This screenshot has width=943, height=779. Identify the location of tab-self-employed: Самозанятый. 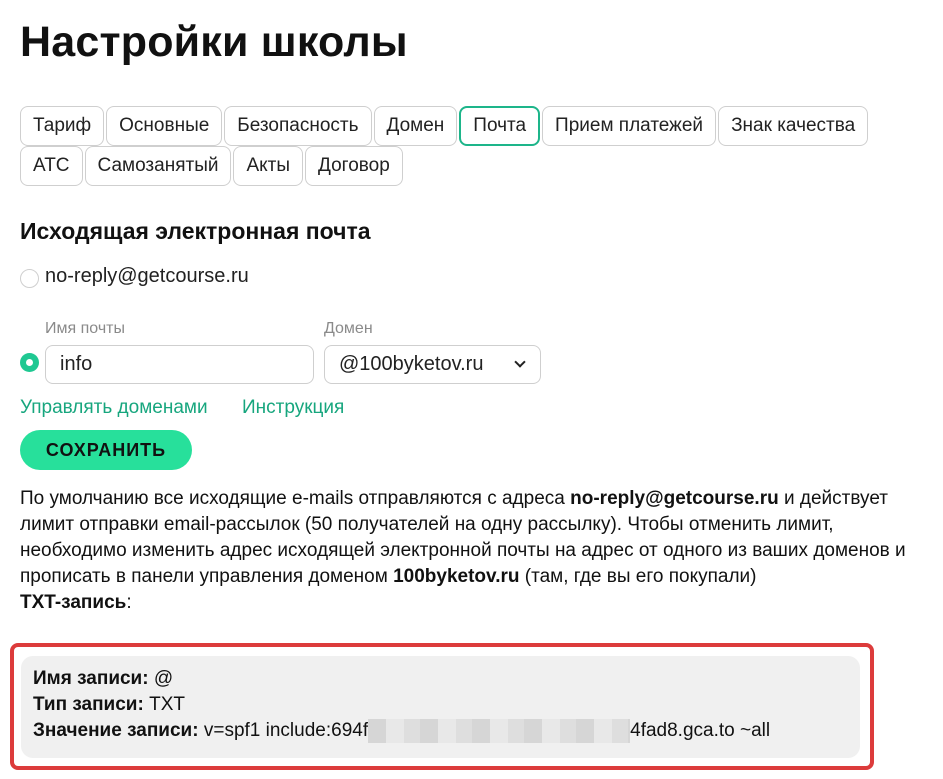
(158, 166).